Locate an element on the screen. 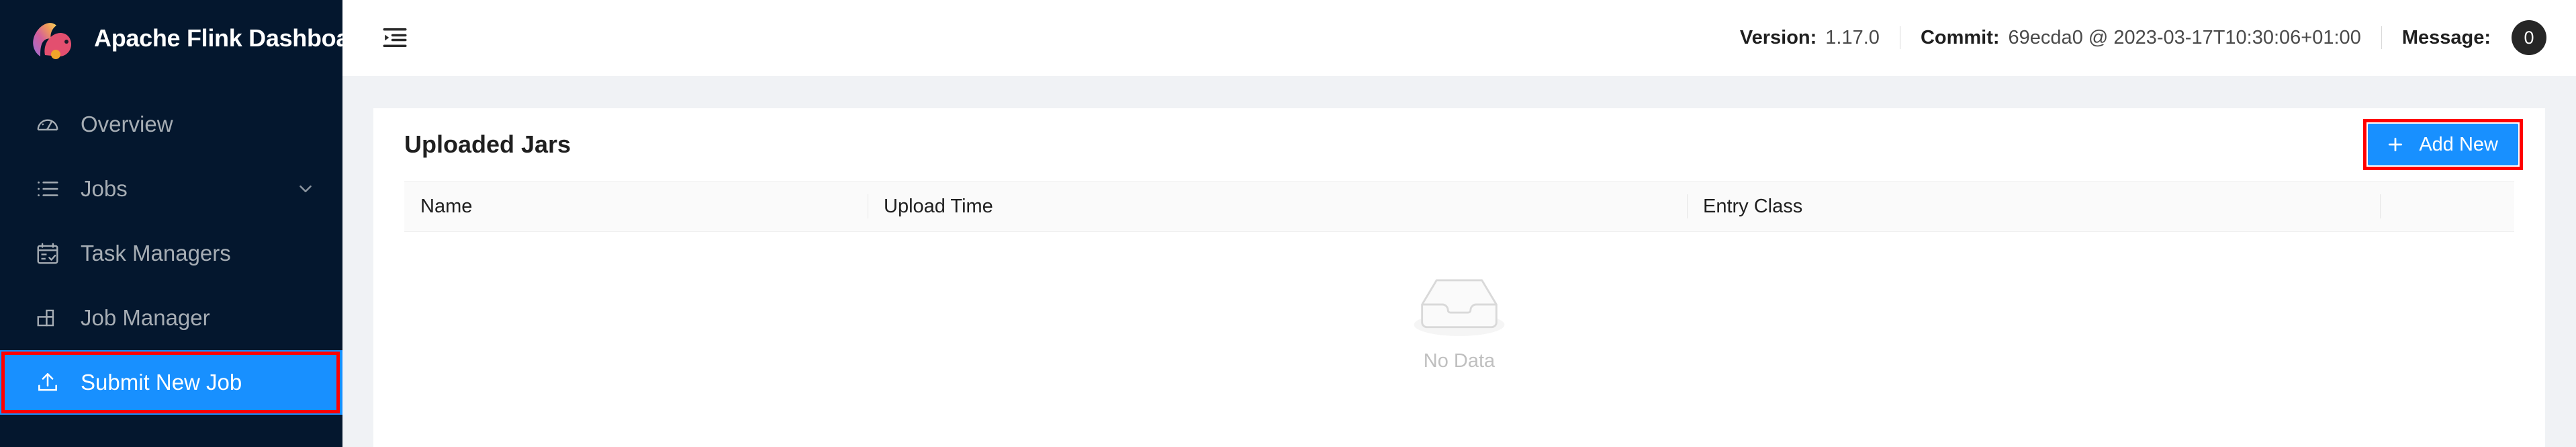 Image resolution: width=2576 pixels, height=447 pixels. menu-fold-button is located at coordinates (395, 37).